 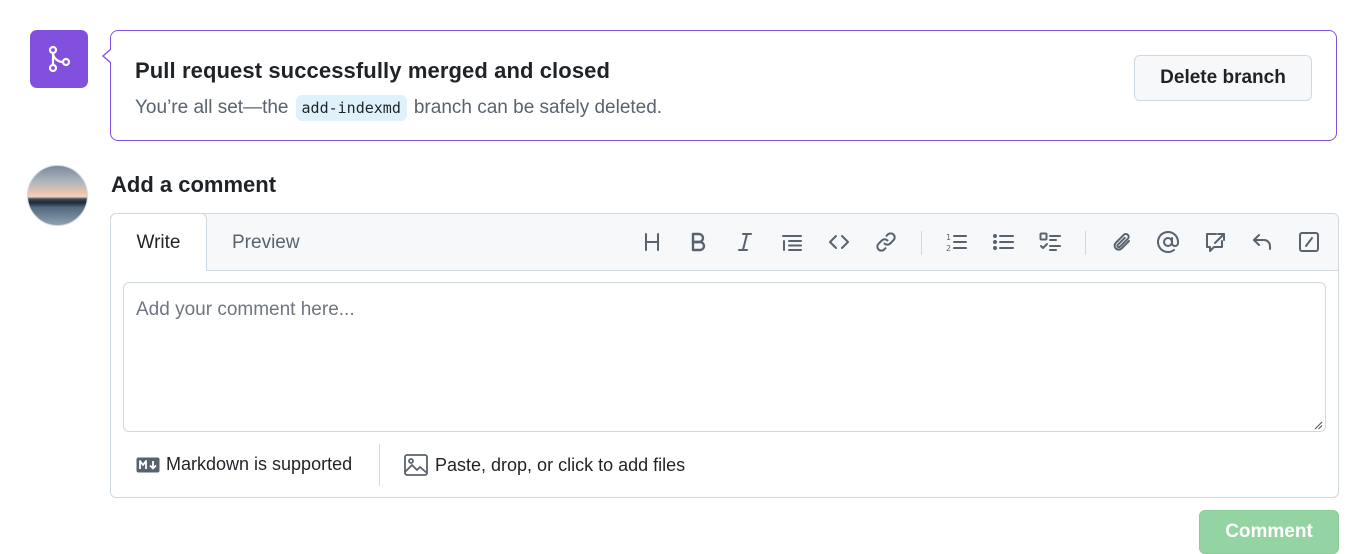 What do you see at coordinates (1269, 532) in the screenshot?
I see `comment-submit-button: Comment` at bounding box center [1269, 532].